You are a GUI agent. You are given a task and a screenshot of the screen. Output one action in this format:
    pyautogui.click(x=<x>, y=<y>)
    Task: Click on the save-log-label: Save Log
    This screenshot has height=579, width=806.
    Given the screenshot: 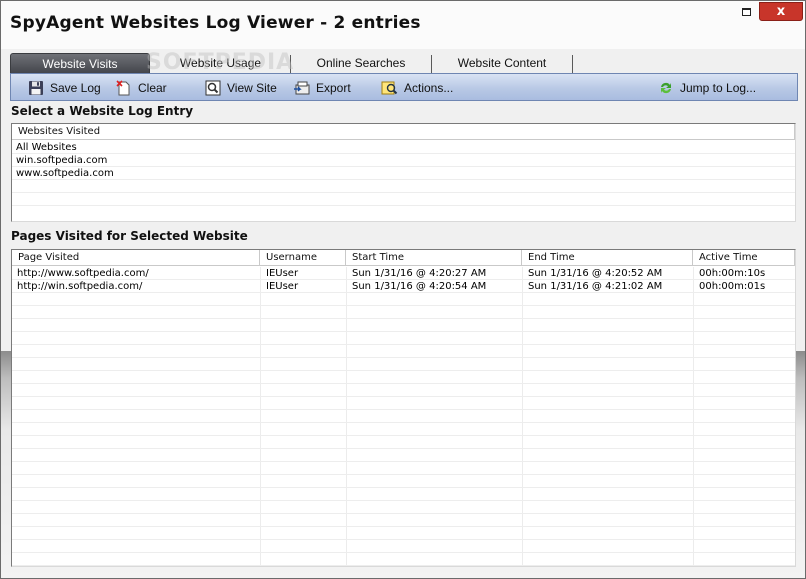 What is the action you would take?
    pyautogui.click(x=75, y=88)
    